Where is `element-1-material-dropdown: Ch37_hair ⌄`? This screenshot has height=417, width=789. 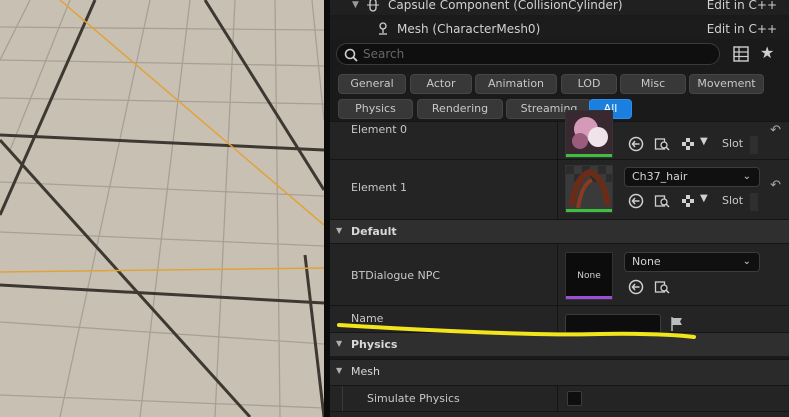 element-1-material-dropdown: Ch37_hair ⌄ is located at coordinates (692, 177).